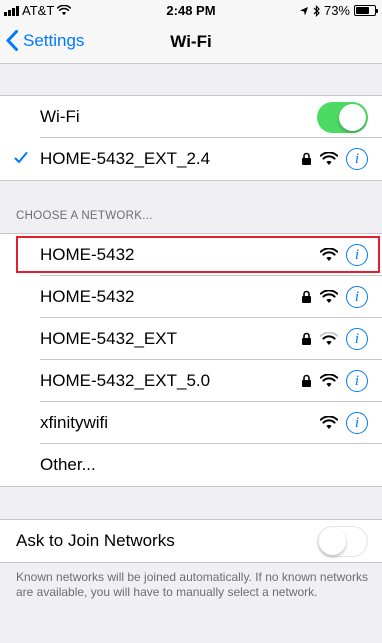  Describe the element at coordinates (60, 116) in the screenshot. I see `wifi-label: Wi-Fi` at that location.